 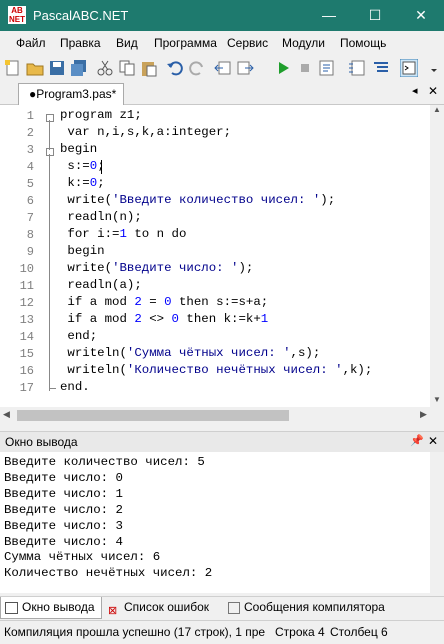 What do you see at coordinates (123, 234) in the screenshot?
I see `code-line: for i:=1 to n do` at bounding box center [123, 234].